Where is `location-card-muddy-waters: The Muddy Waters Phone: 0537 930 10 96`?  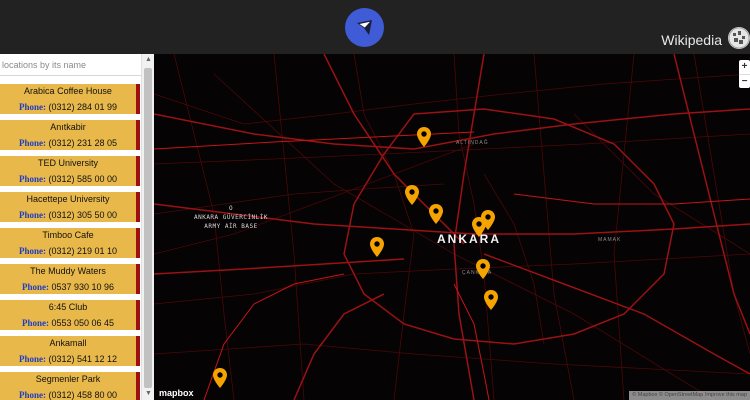 location-card-muddy-waters: The Muddy Waters Phone: 0537 930 10 96 is located at coordinates (70, 279).